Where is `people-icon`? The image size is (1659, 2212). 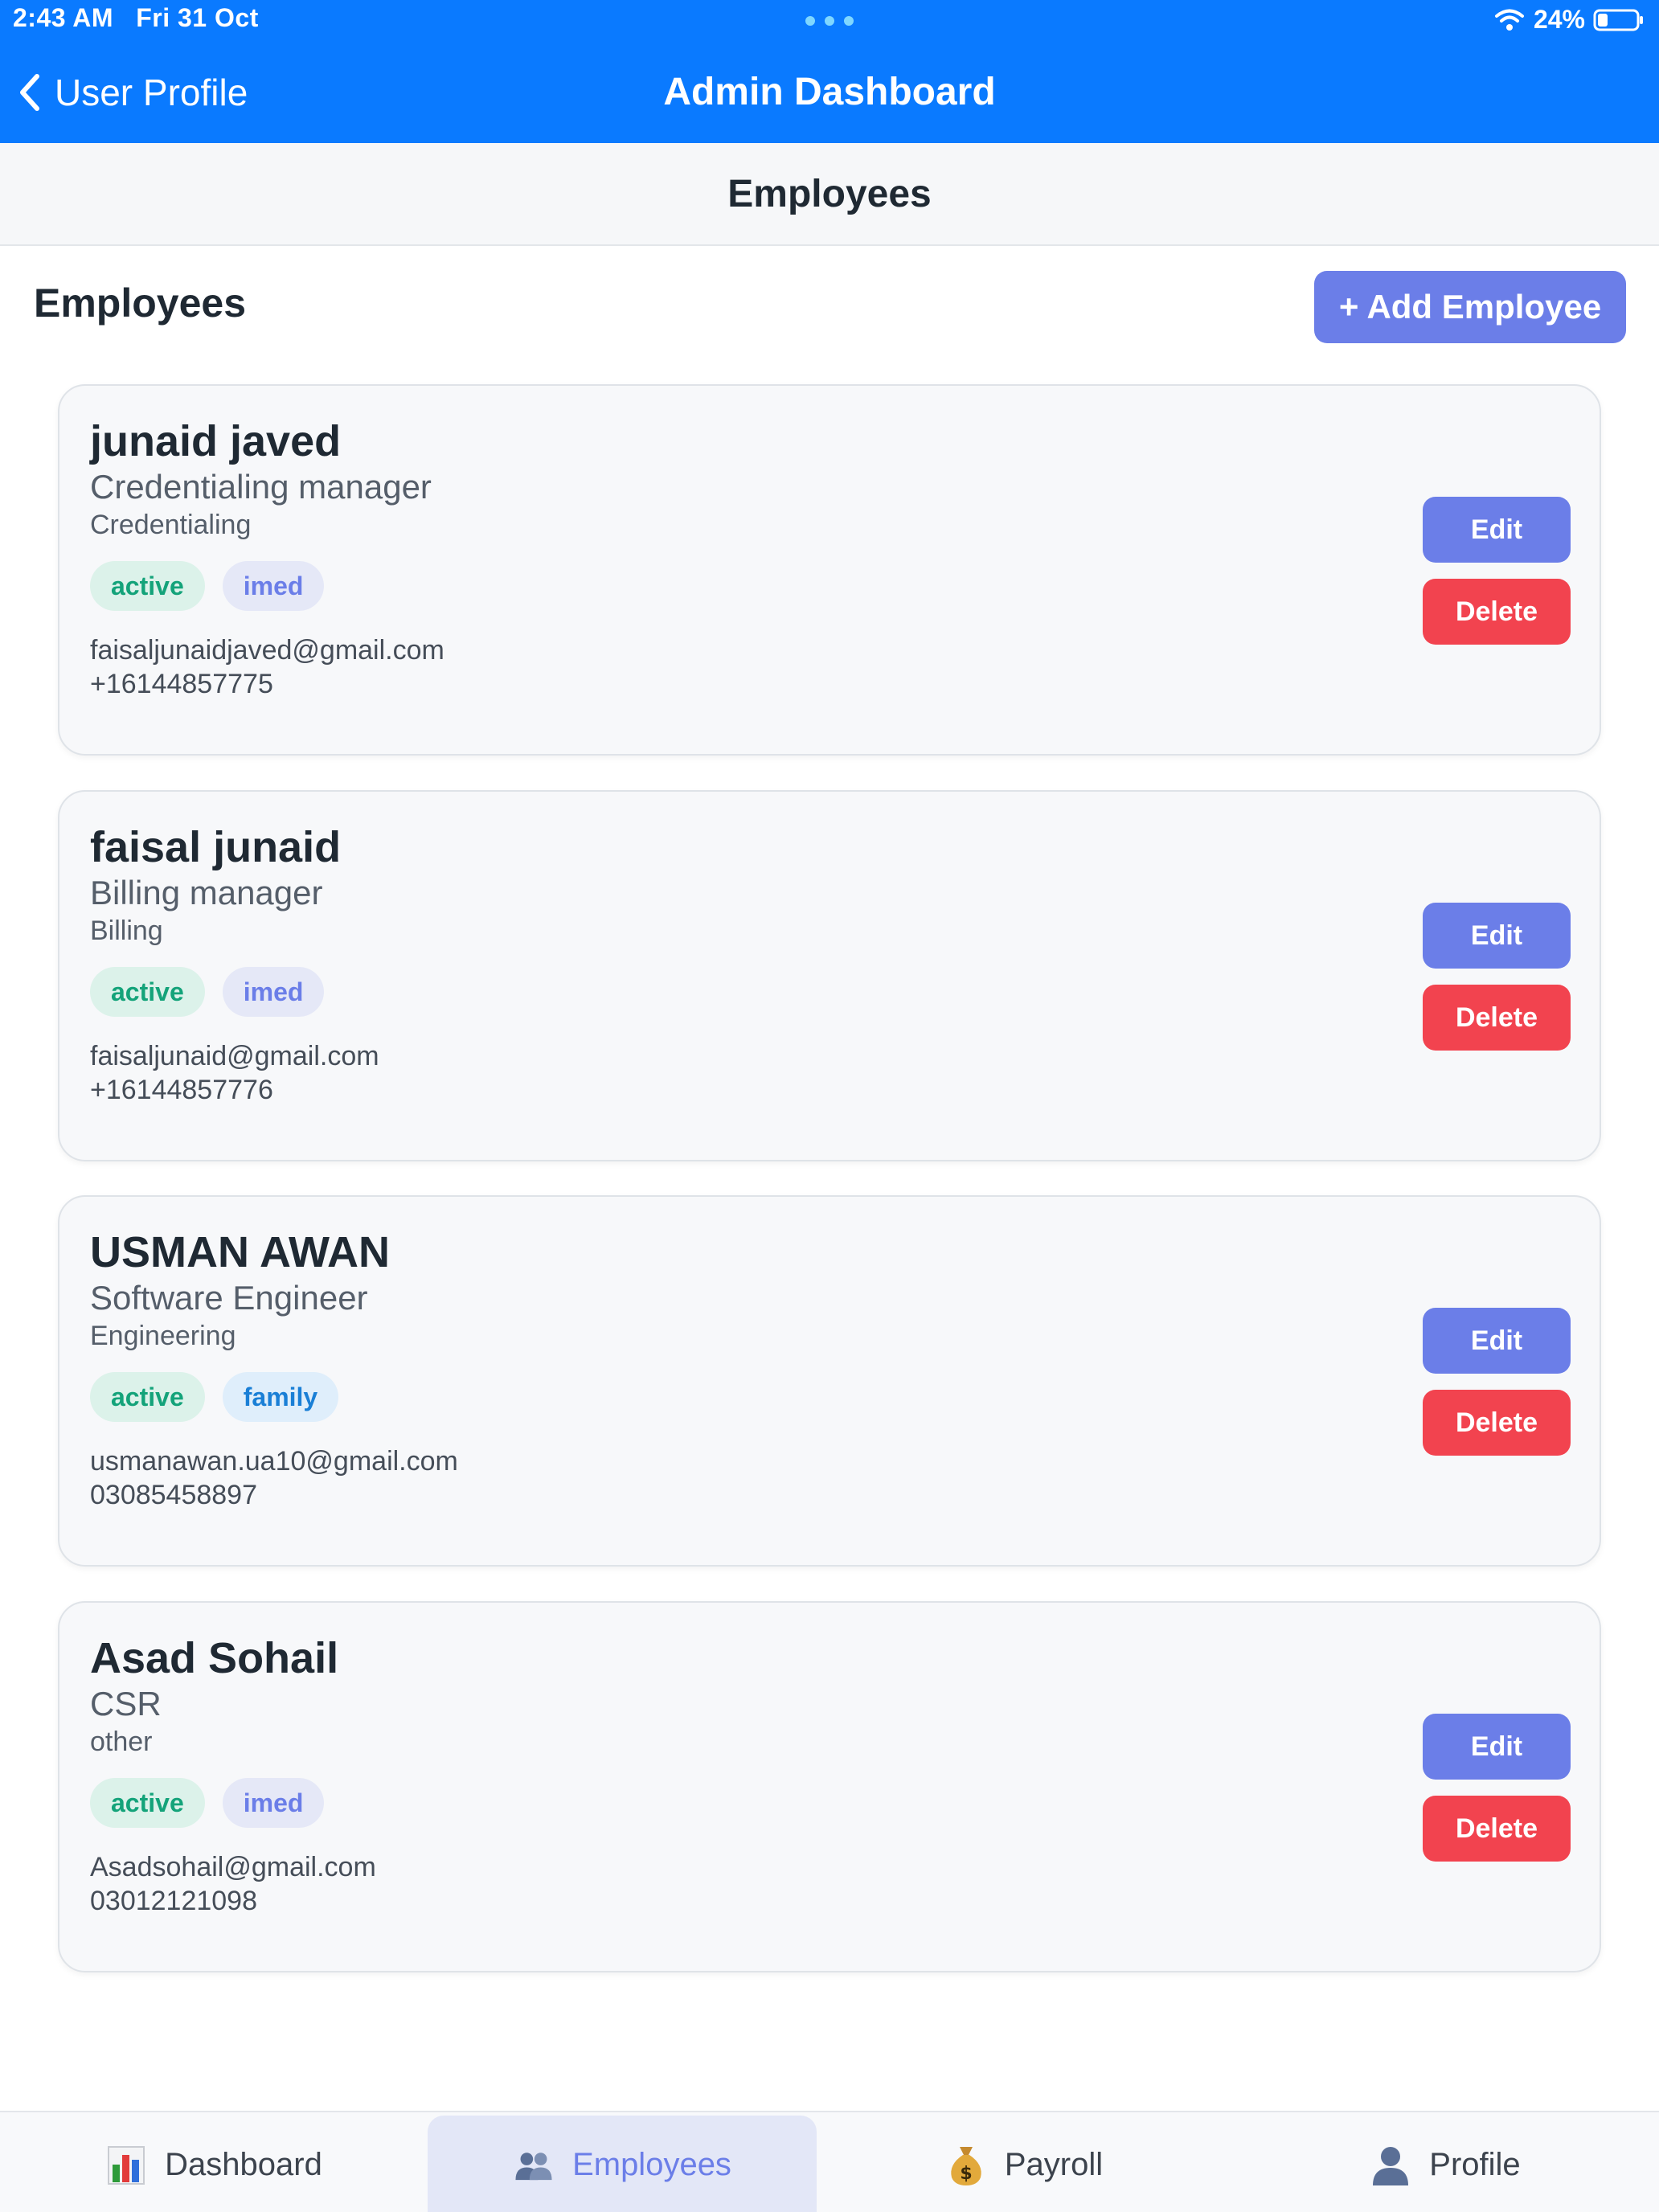 people-icon is located at coordinates (533, 2167).